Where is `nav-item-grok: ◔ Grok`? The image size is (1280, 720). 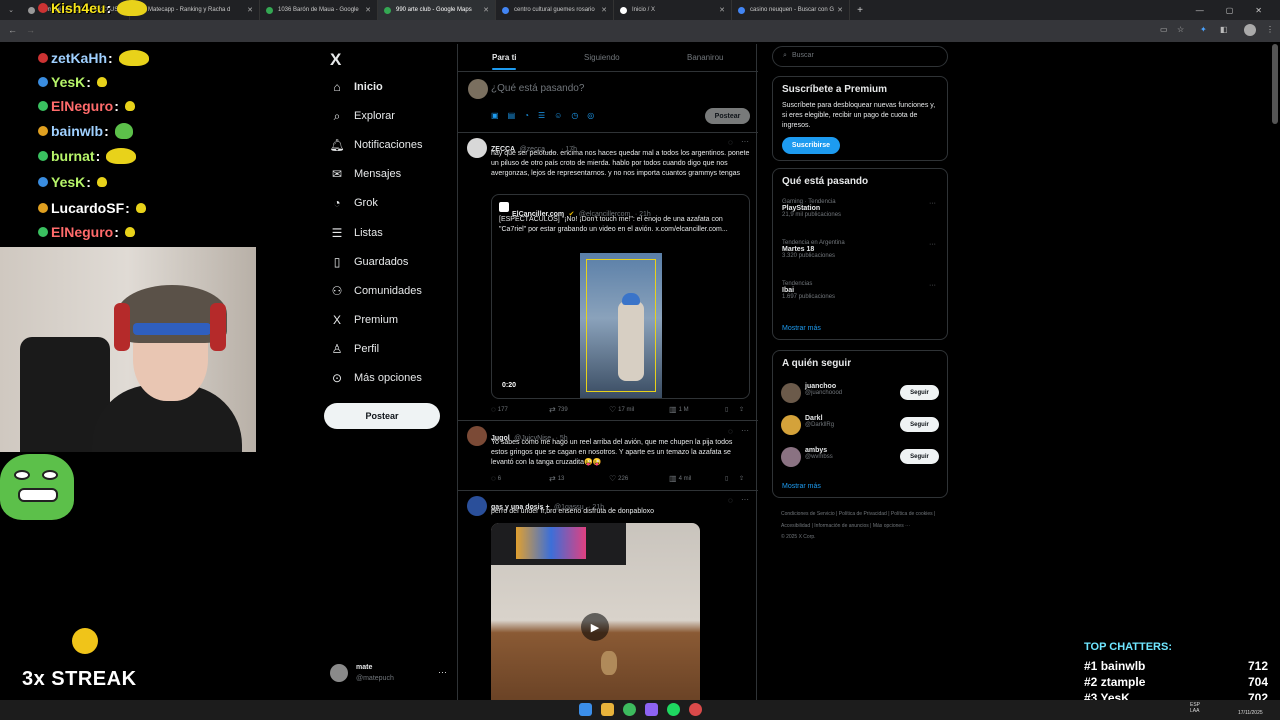 nav-item-grok: ◔ Grok is located at coordinates (353, 203).